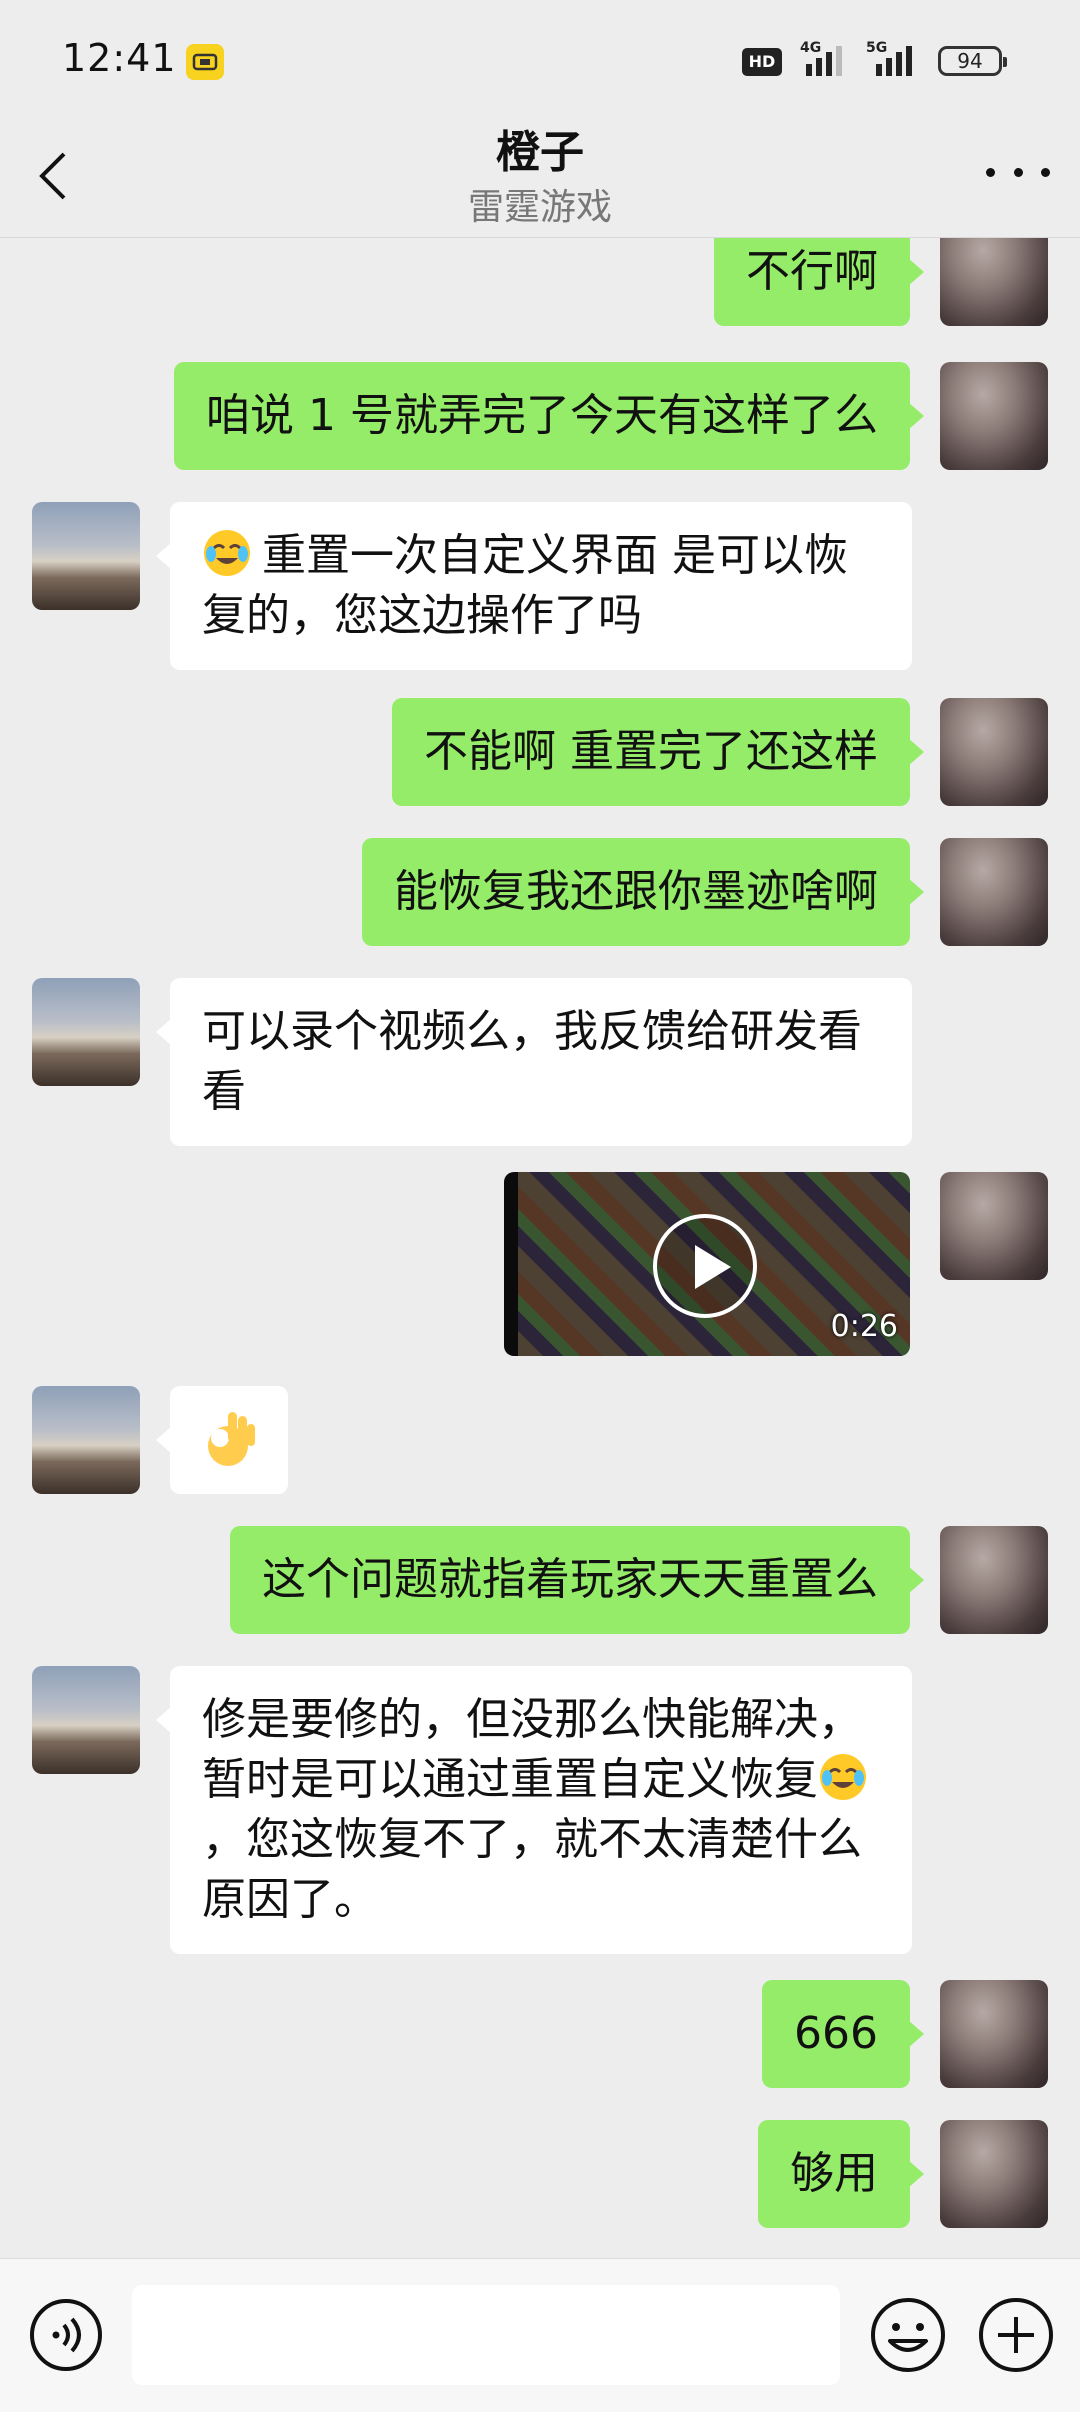 The image size is (1080, 2412). Describe the element at coordinates (486, 2335) in the screenshot. I see `message-input` at that location.